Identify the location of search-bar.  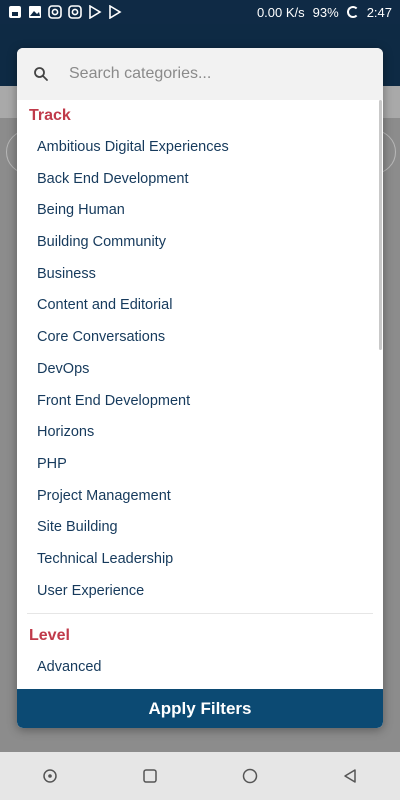
(200, 74).